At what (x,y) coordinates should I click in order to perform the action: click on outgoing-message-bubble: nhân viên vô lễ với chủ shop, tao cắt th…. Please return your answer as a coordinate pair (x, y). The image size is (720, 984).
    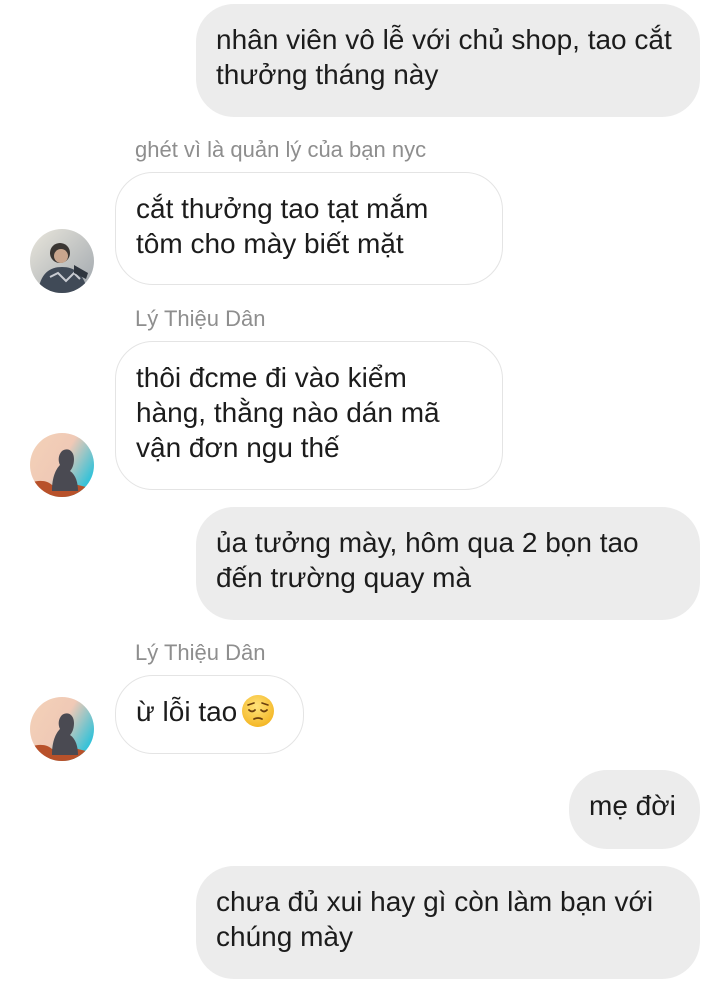
    Looking at the image, I should click on (448, 60).